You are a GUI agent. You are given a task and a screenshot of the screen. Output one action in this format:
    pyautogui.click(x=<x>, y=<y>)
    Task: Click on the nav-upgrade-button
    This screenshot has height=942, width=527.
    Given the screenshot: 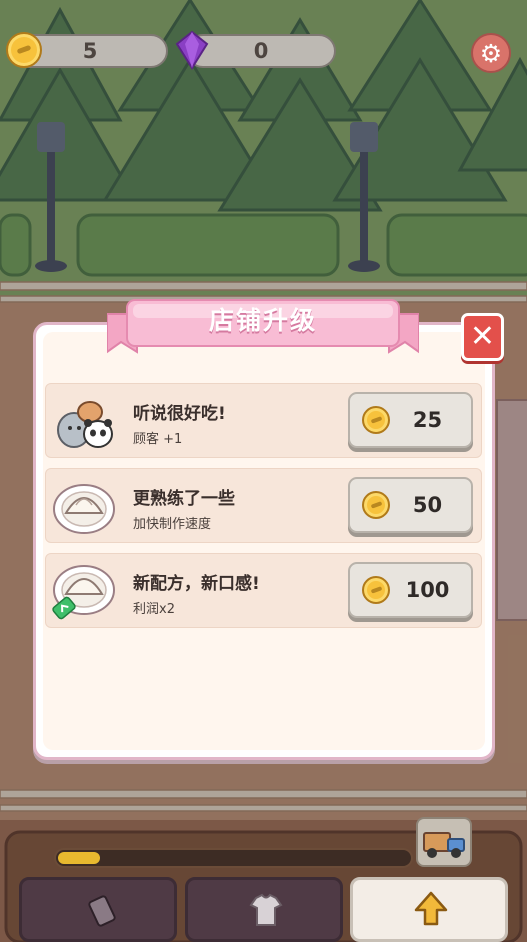 What is the action you would take?
    pyautogui.click(x=429, y=909)
    